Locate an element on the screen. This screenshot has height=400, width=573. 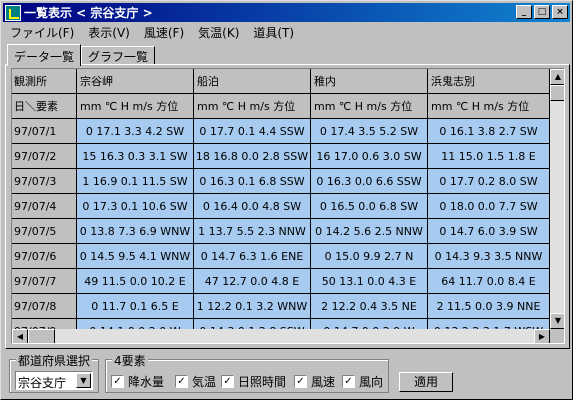
scrollbar-corner is located at coordinates (557, 336).